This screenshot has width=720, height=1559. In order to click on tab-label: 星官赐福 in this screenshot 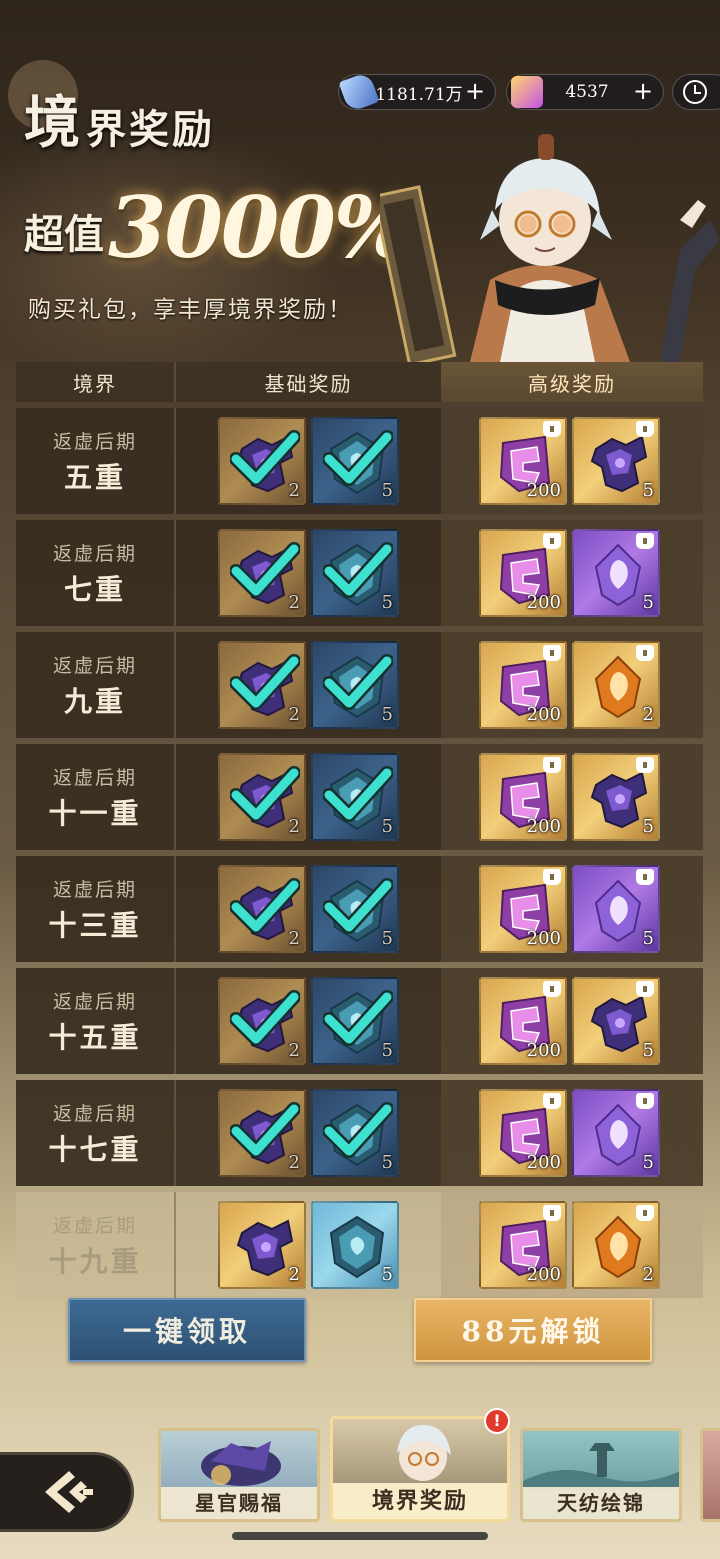, I will do `click(239, 1503)`.